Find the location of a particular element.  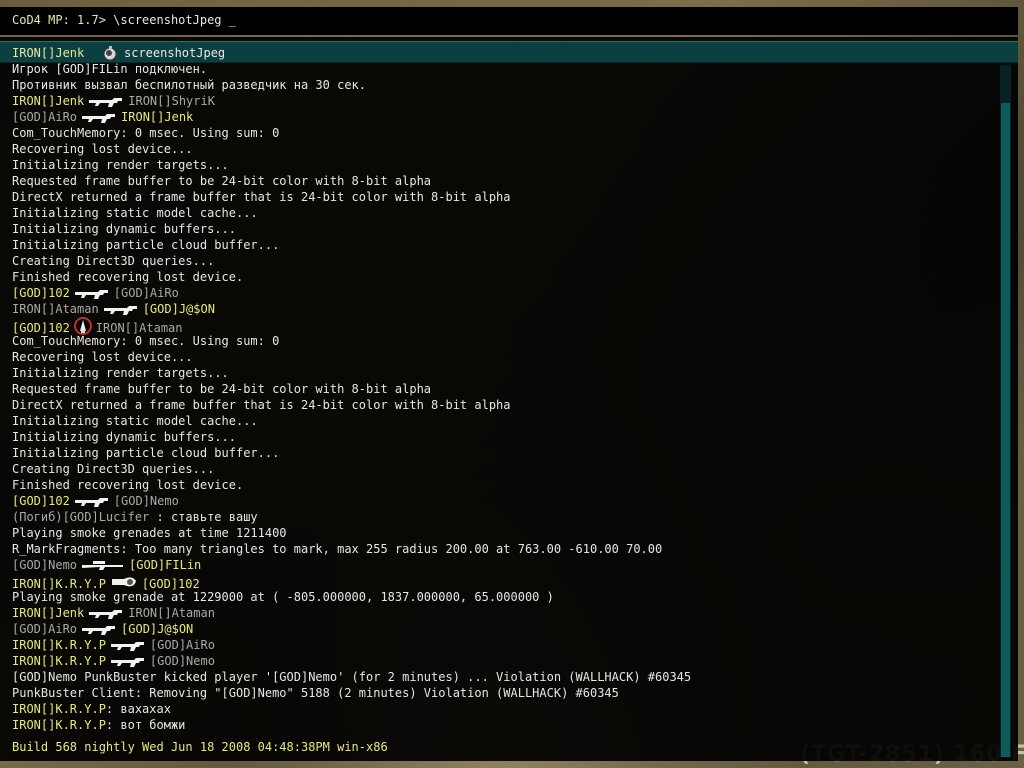

killfeed-line: IRON[]Jenk IRON[]ShyriK is located at coordinates (502, 101).